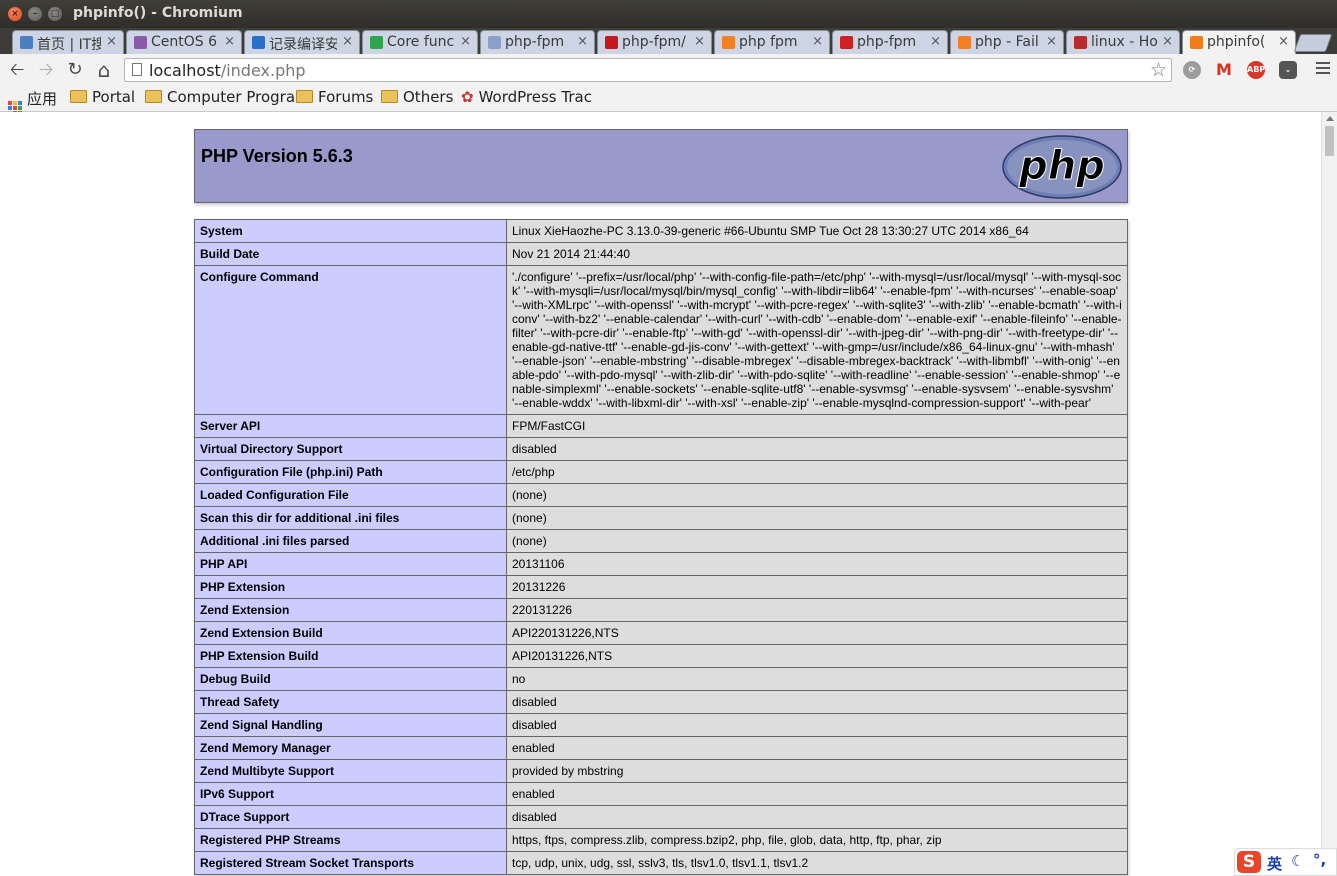 This screenshot has height=876, width=1337. I want to click on info-value: FPM/FastCGI, so click(817, 426).